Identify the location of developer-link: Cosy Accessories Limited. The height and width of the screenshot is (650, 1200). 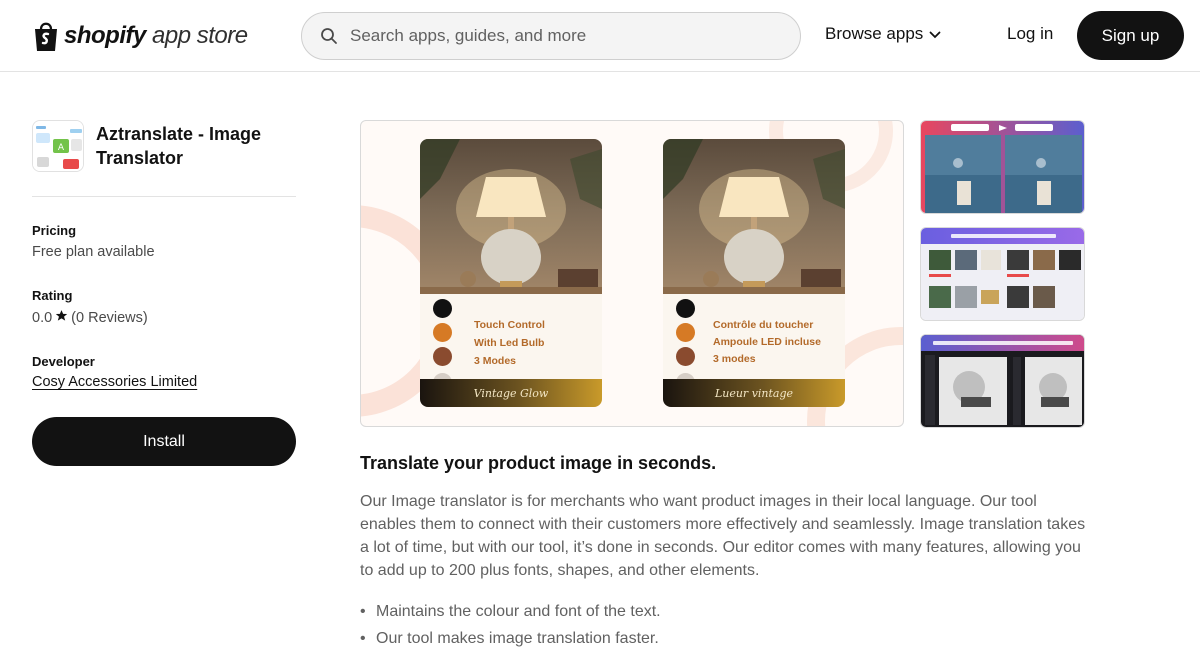
(114, 382).